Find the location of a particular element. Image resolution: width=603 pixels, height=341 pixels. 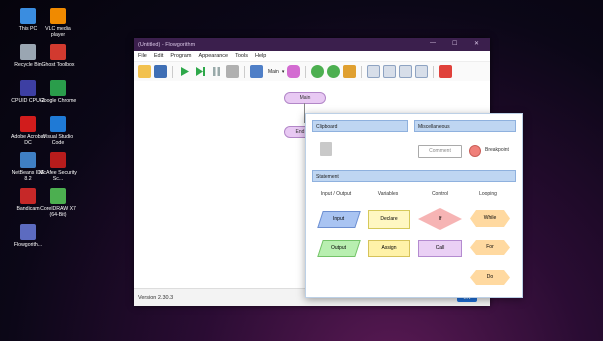

comment-button: Comment is located at coordinates (440, 151).